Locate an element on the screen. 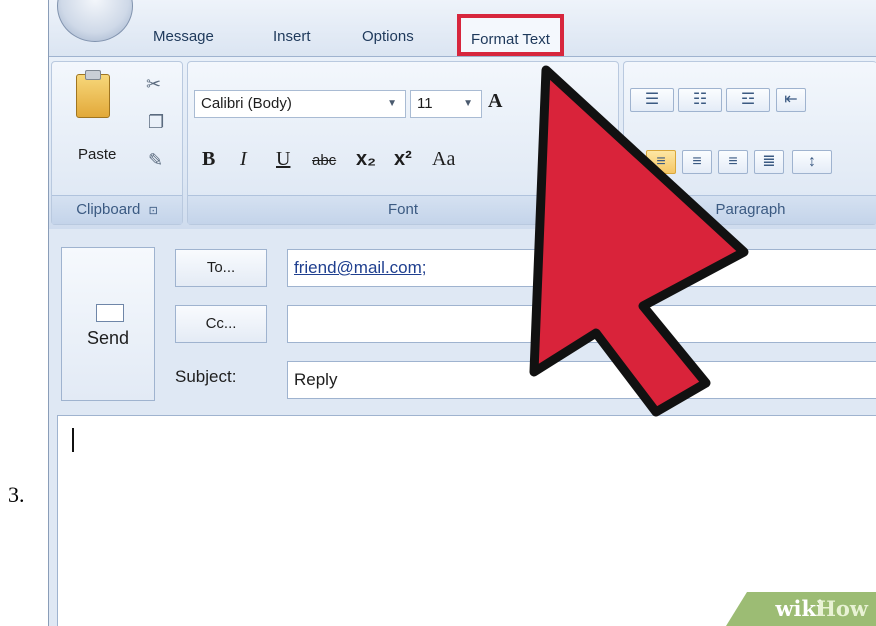 The width and height of the screenshot is (876, 626). tab-options: Options is located at coordinates (388, 36).